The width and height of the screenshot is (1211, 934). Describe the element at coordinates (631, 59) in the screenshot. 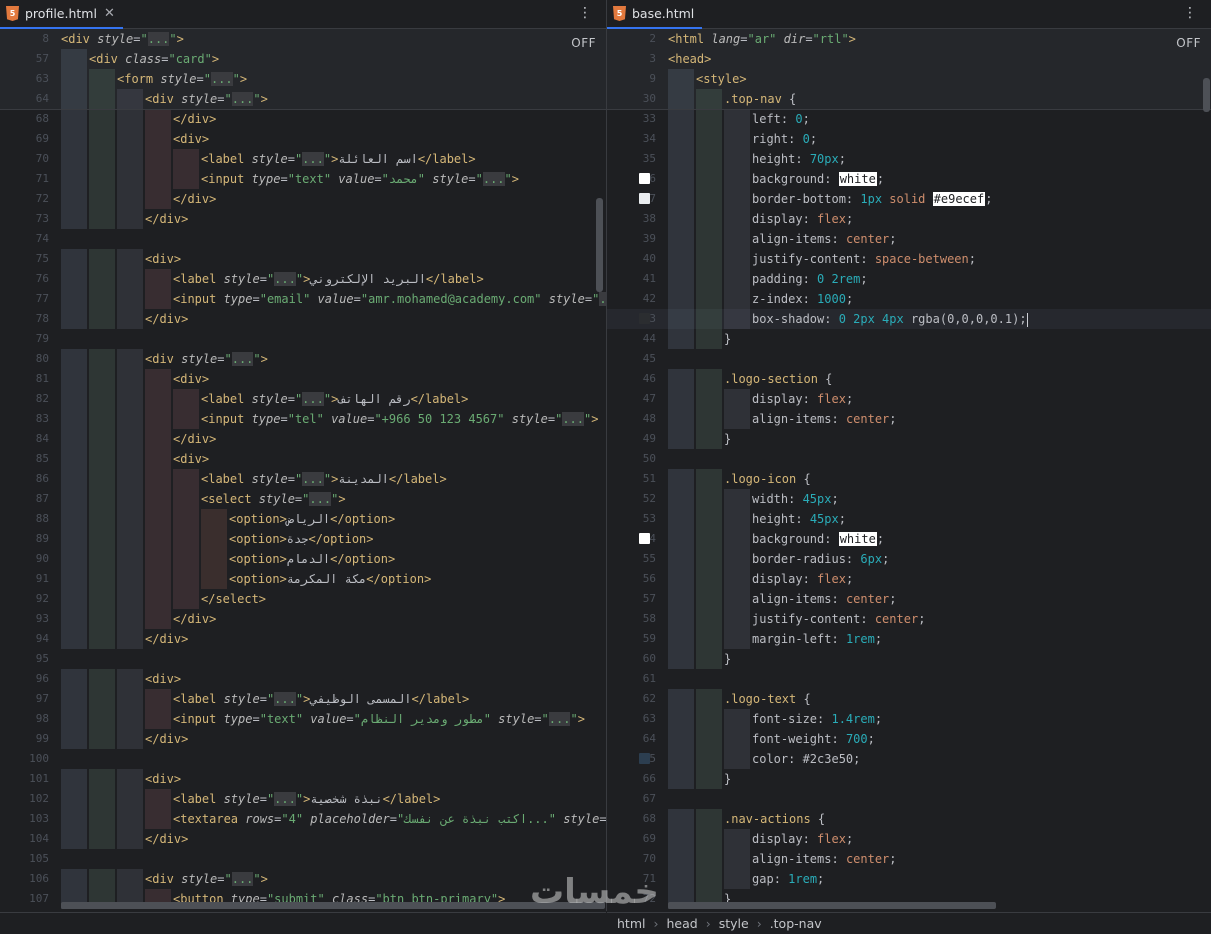

I see `line-number: 3` at that location.